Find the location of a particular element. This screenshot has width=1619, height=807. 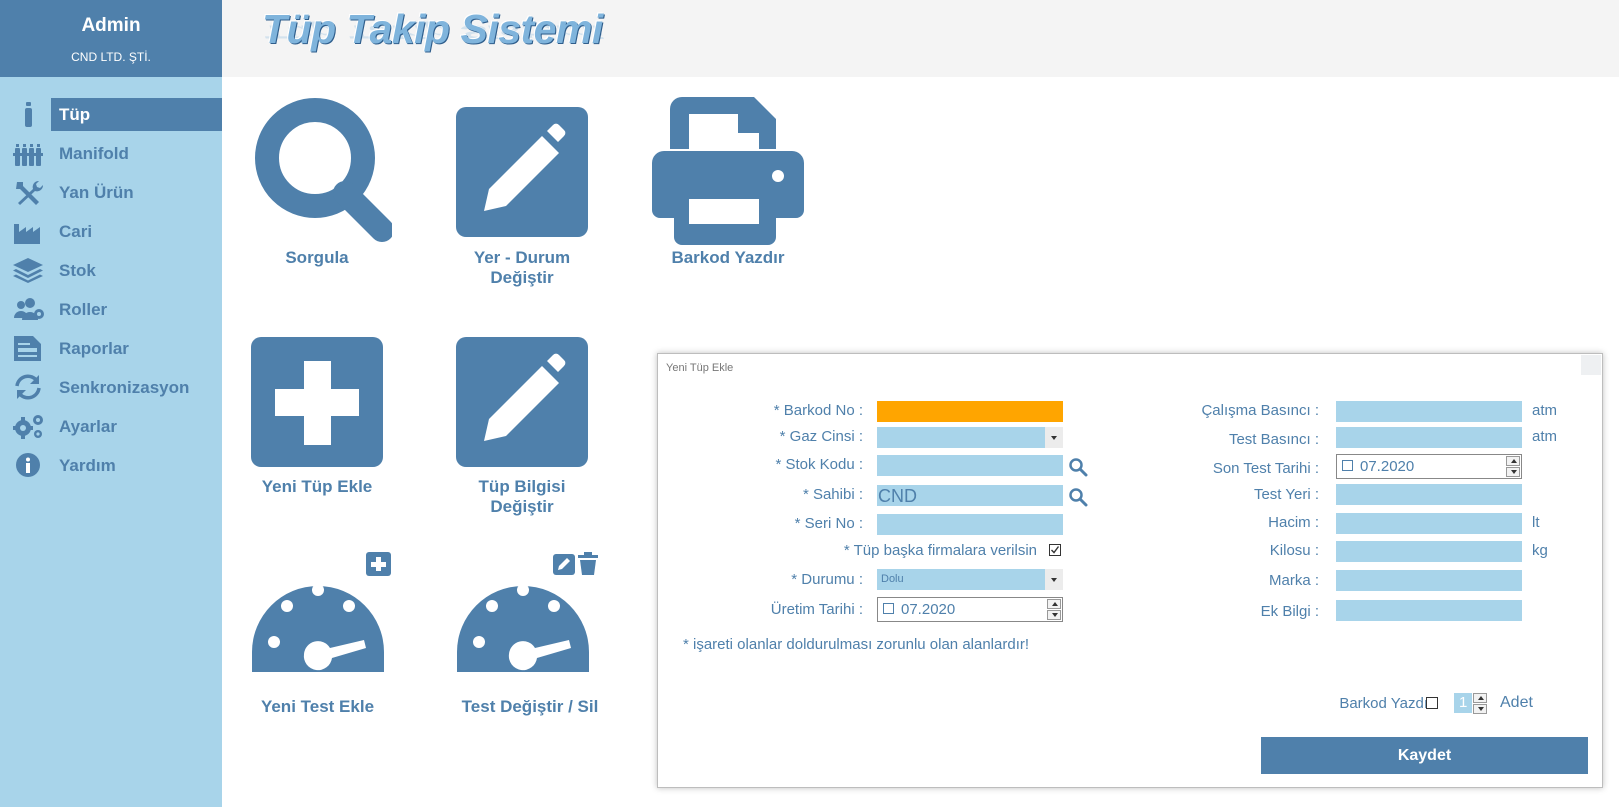

tile-yer-durum: Yer - Durum Değiştir is located at coordinates (522, 199).